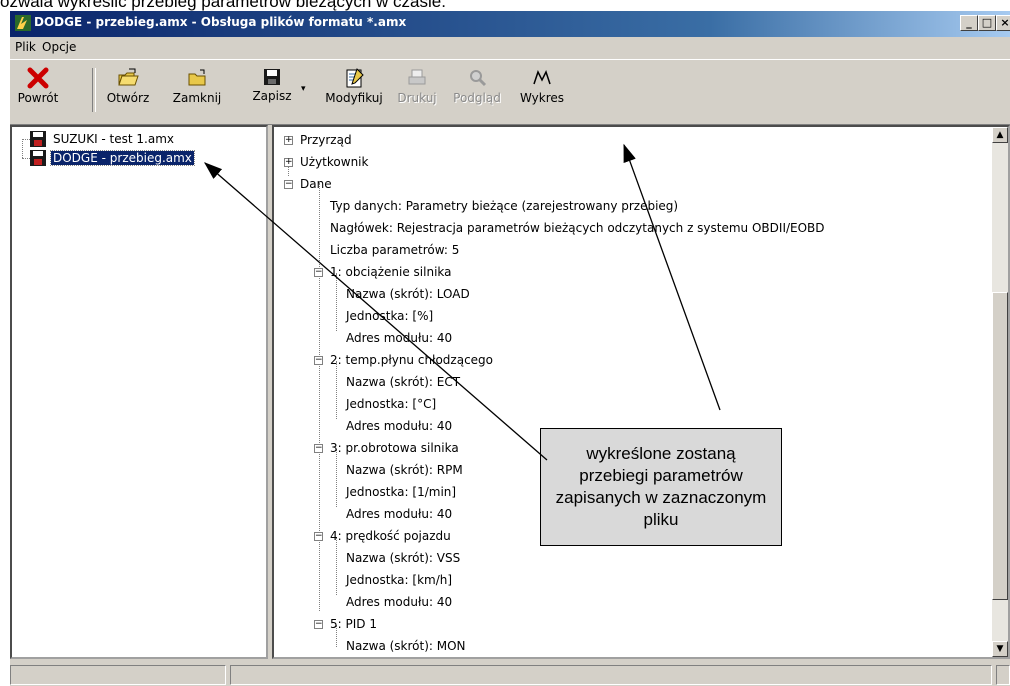  What do you see at coordinates (376, 311) in the screenshot?
I see `arrow-to-selected-file` at bounding box center [376, 311].